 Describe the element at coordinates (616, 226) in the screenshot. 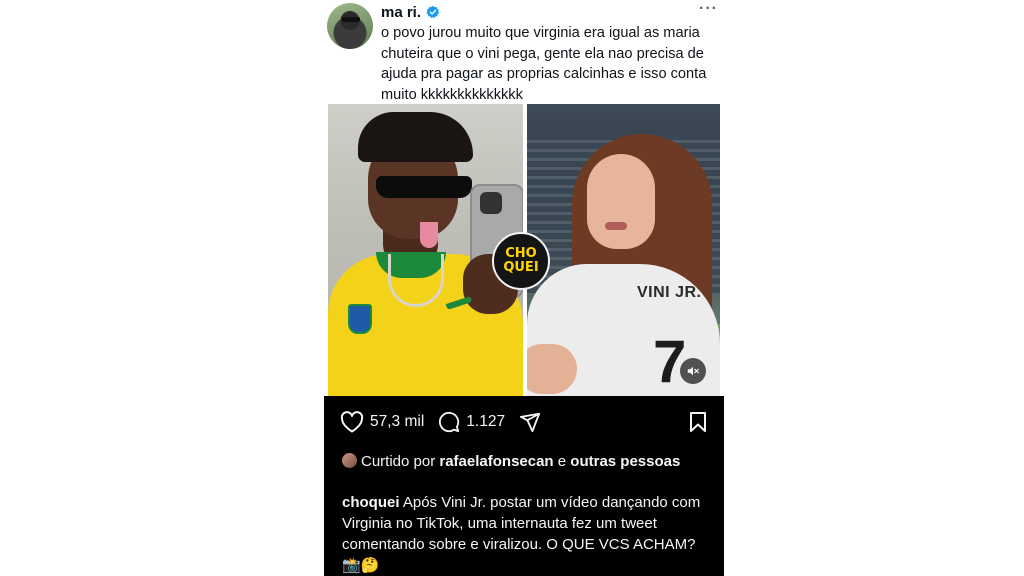

I see `lips` at that location.